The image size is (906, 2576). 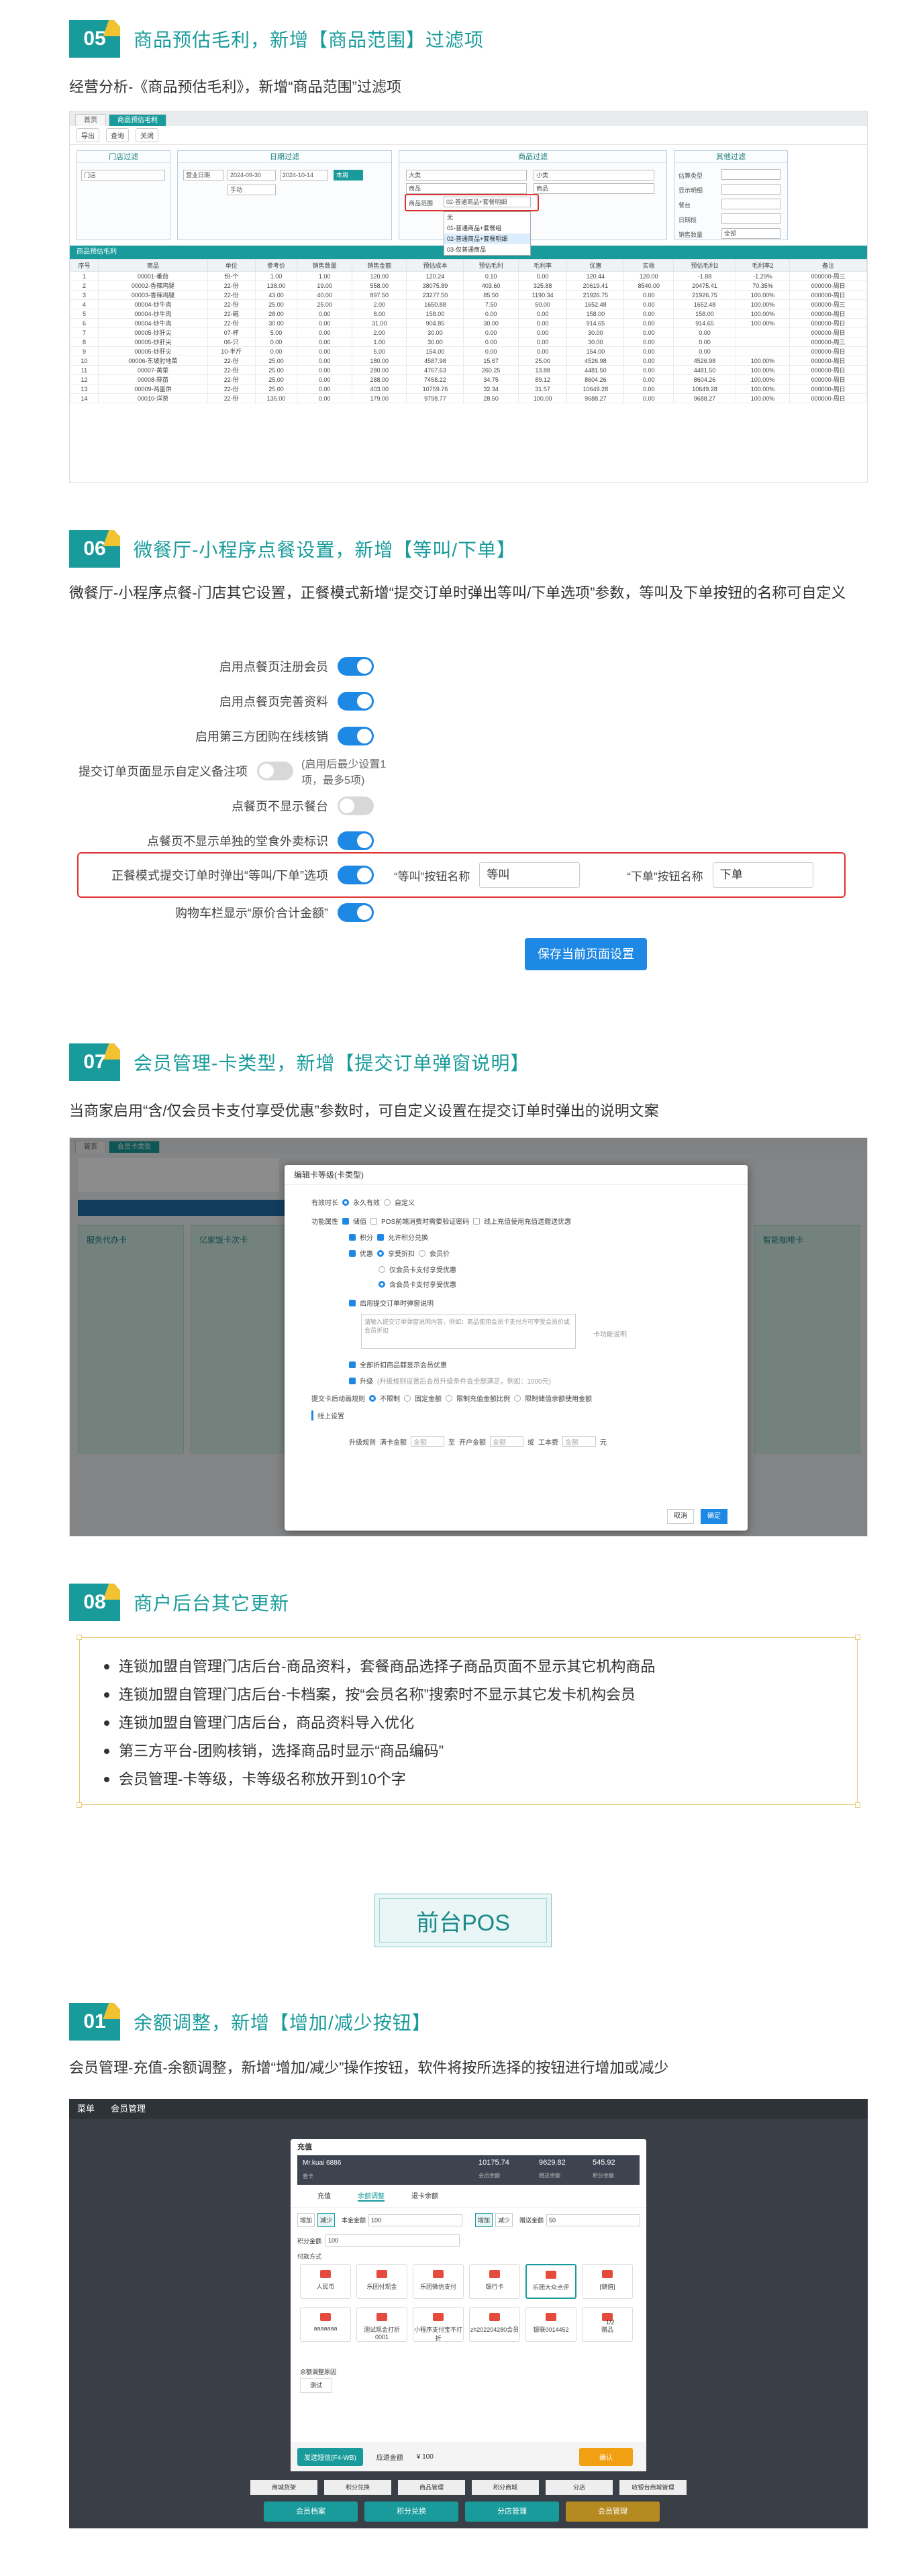 I want to click on bottom-menu-item: 积分兑换, so click(x=358, y=2487).